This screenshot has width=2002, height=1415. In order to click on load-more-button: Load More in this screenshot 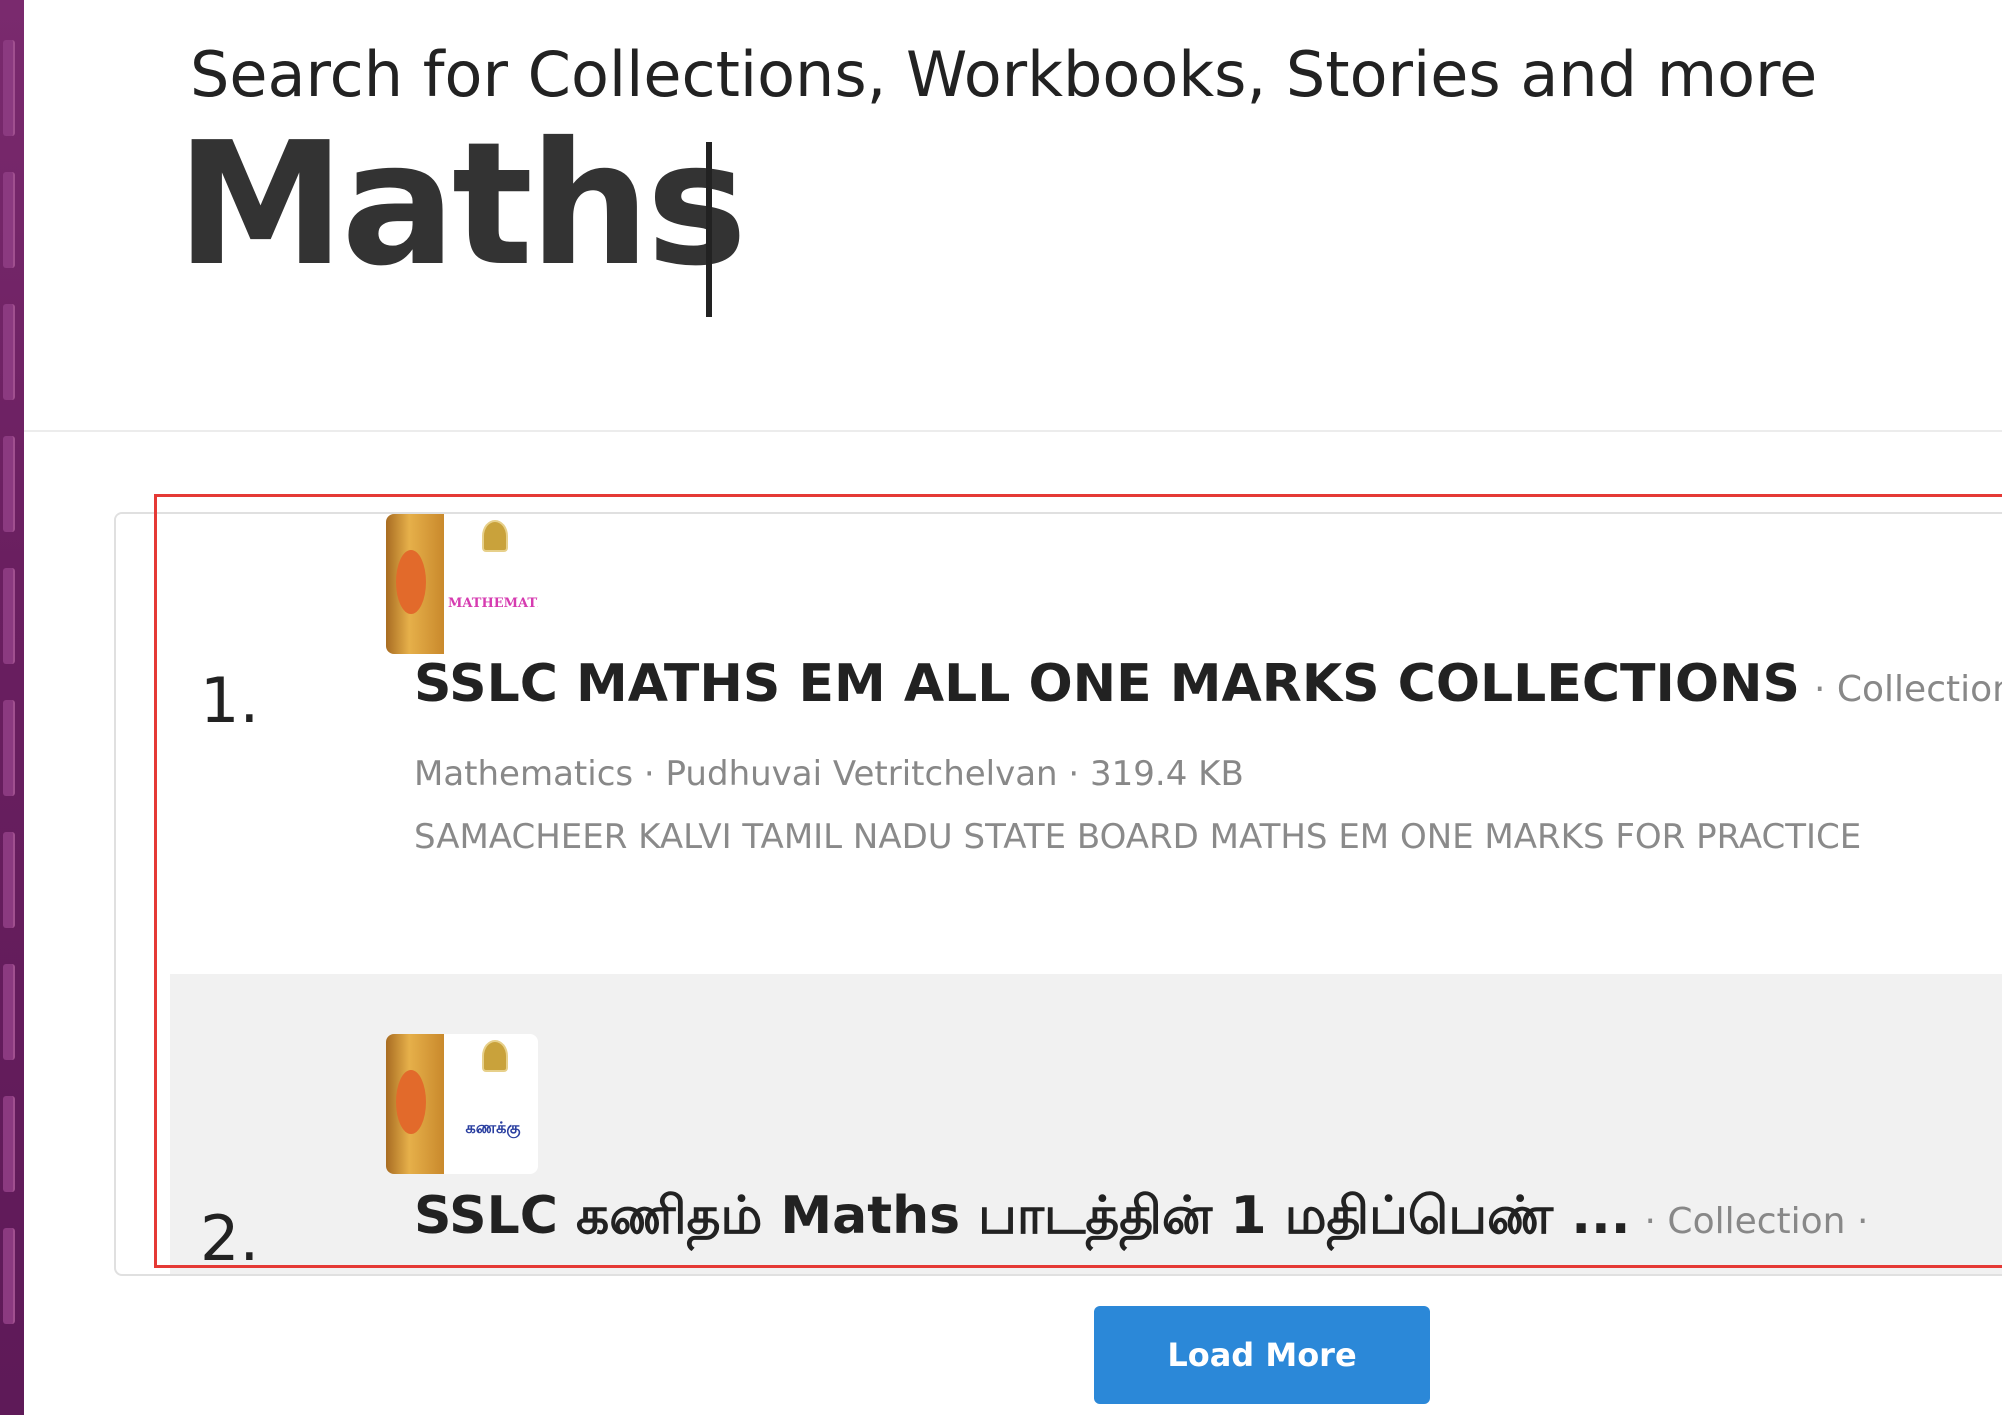, I will do `click(1262, 1355)`.